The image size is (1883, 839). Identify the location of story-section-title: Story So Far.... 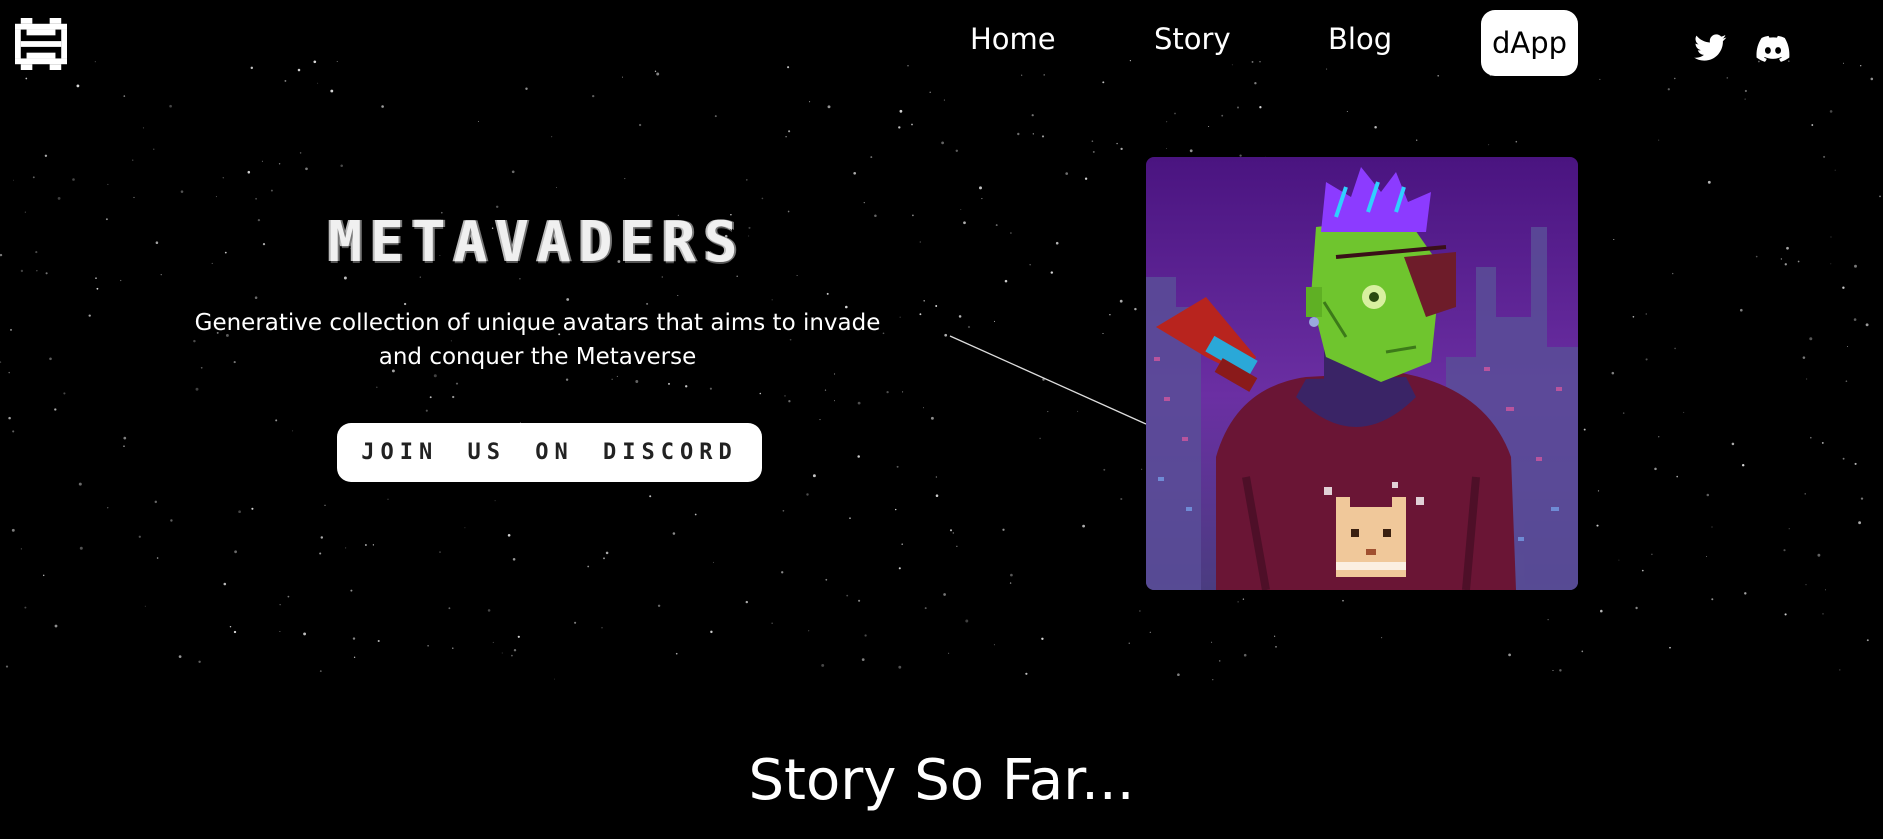
(941, 780).